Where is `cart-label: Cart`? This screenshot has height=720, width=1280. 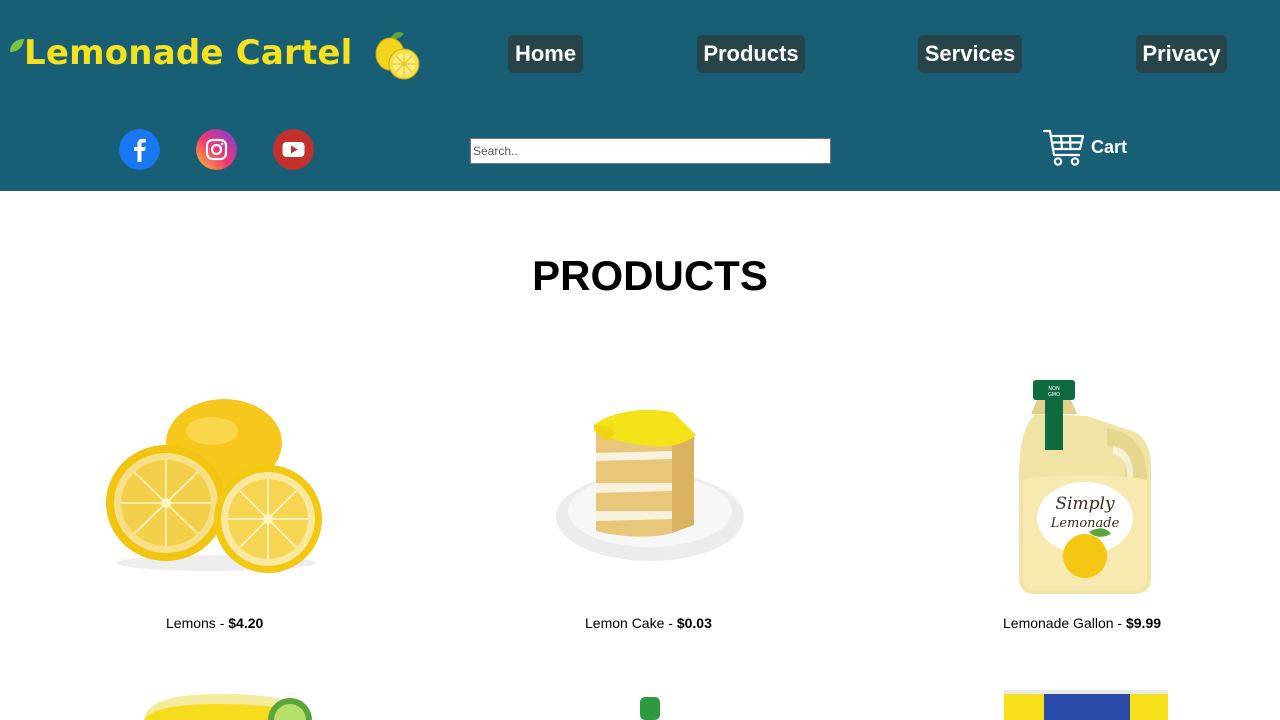
cart-label: Cart is located at coordinates (1109, 147).